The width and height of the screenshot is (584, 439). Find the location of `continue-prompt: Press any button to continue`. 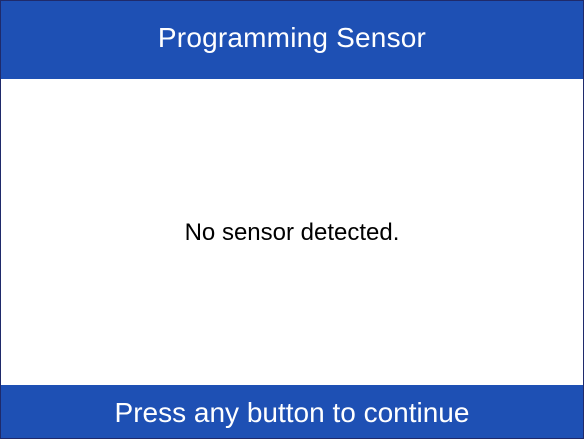

continue-prompt: Press any button to continue is located at coordinates (292, 412).